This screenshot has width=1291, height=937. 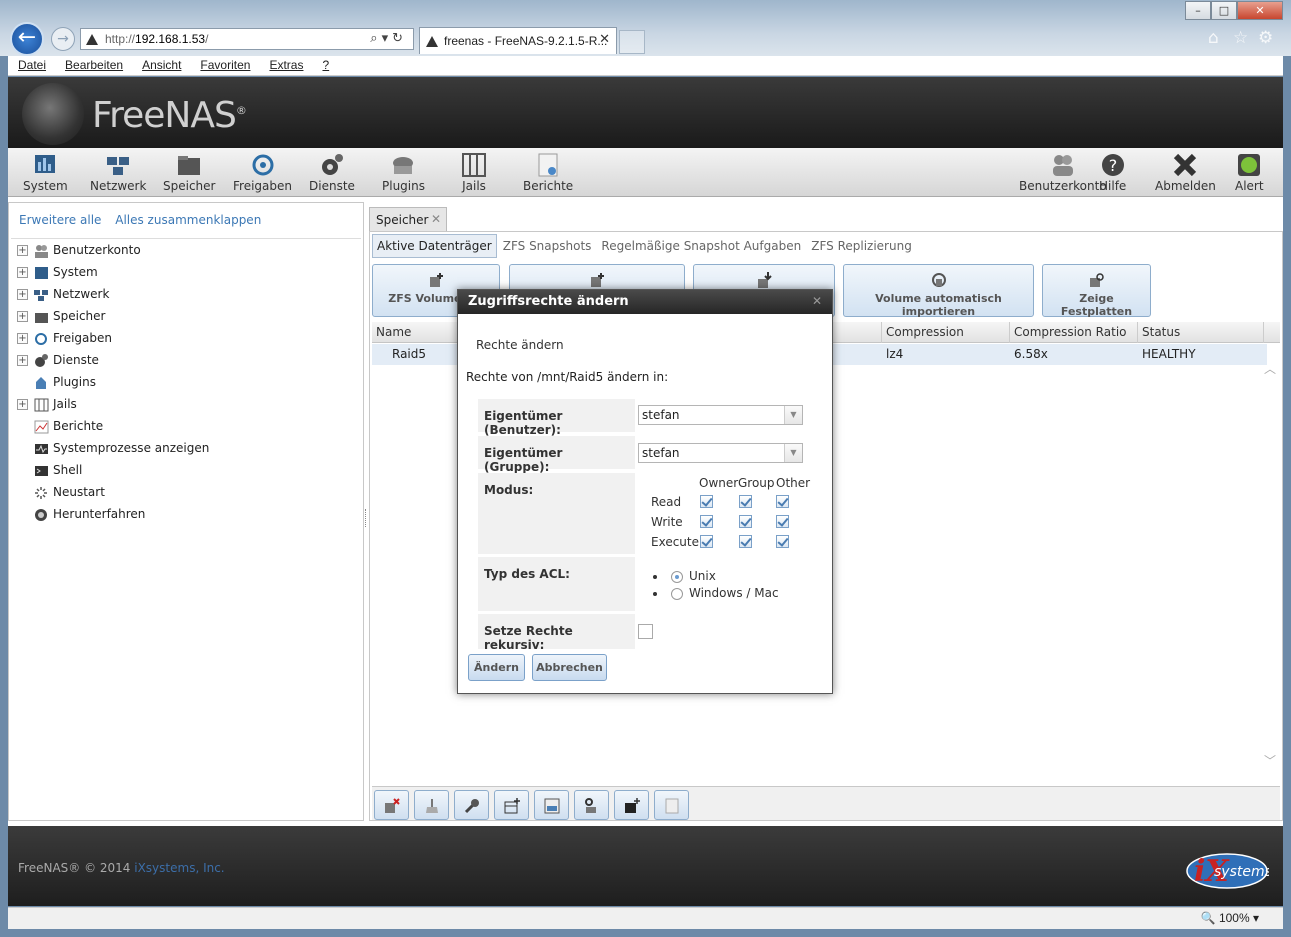 I want to click on zoom-control: 🔍 100% ▾, so click(x=1230, y=918).